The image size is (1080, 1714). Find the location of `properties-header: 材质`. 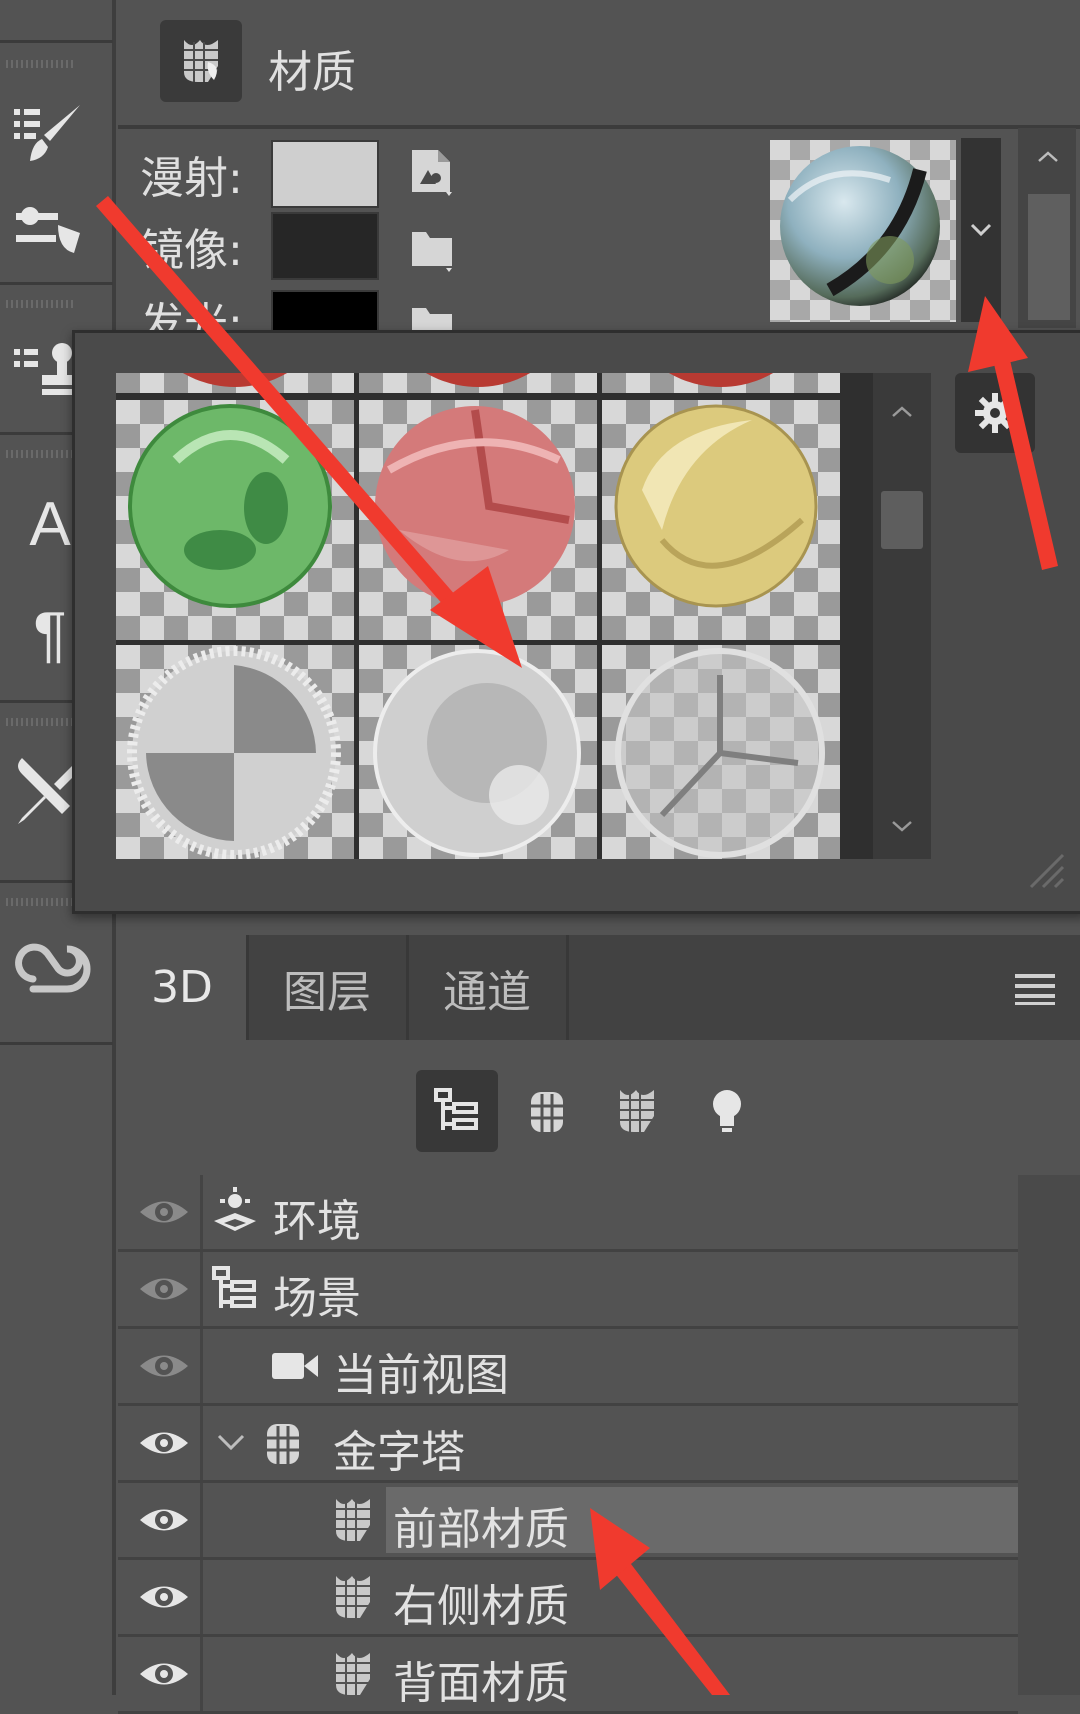

properties-header: 材质 is located at coordinates (599, 64).